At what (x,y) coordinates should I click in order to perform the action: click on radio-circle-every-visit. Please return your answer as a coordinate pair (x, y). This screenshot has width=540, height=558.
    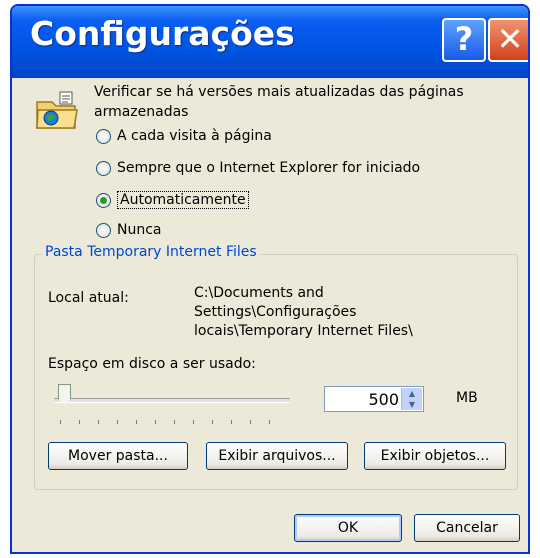
    Looking at the image, I should click on (103, 136).